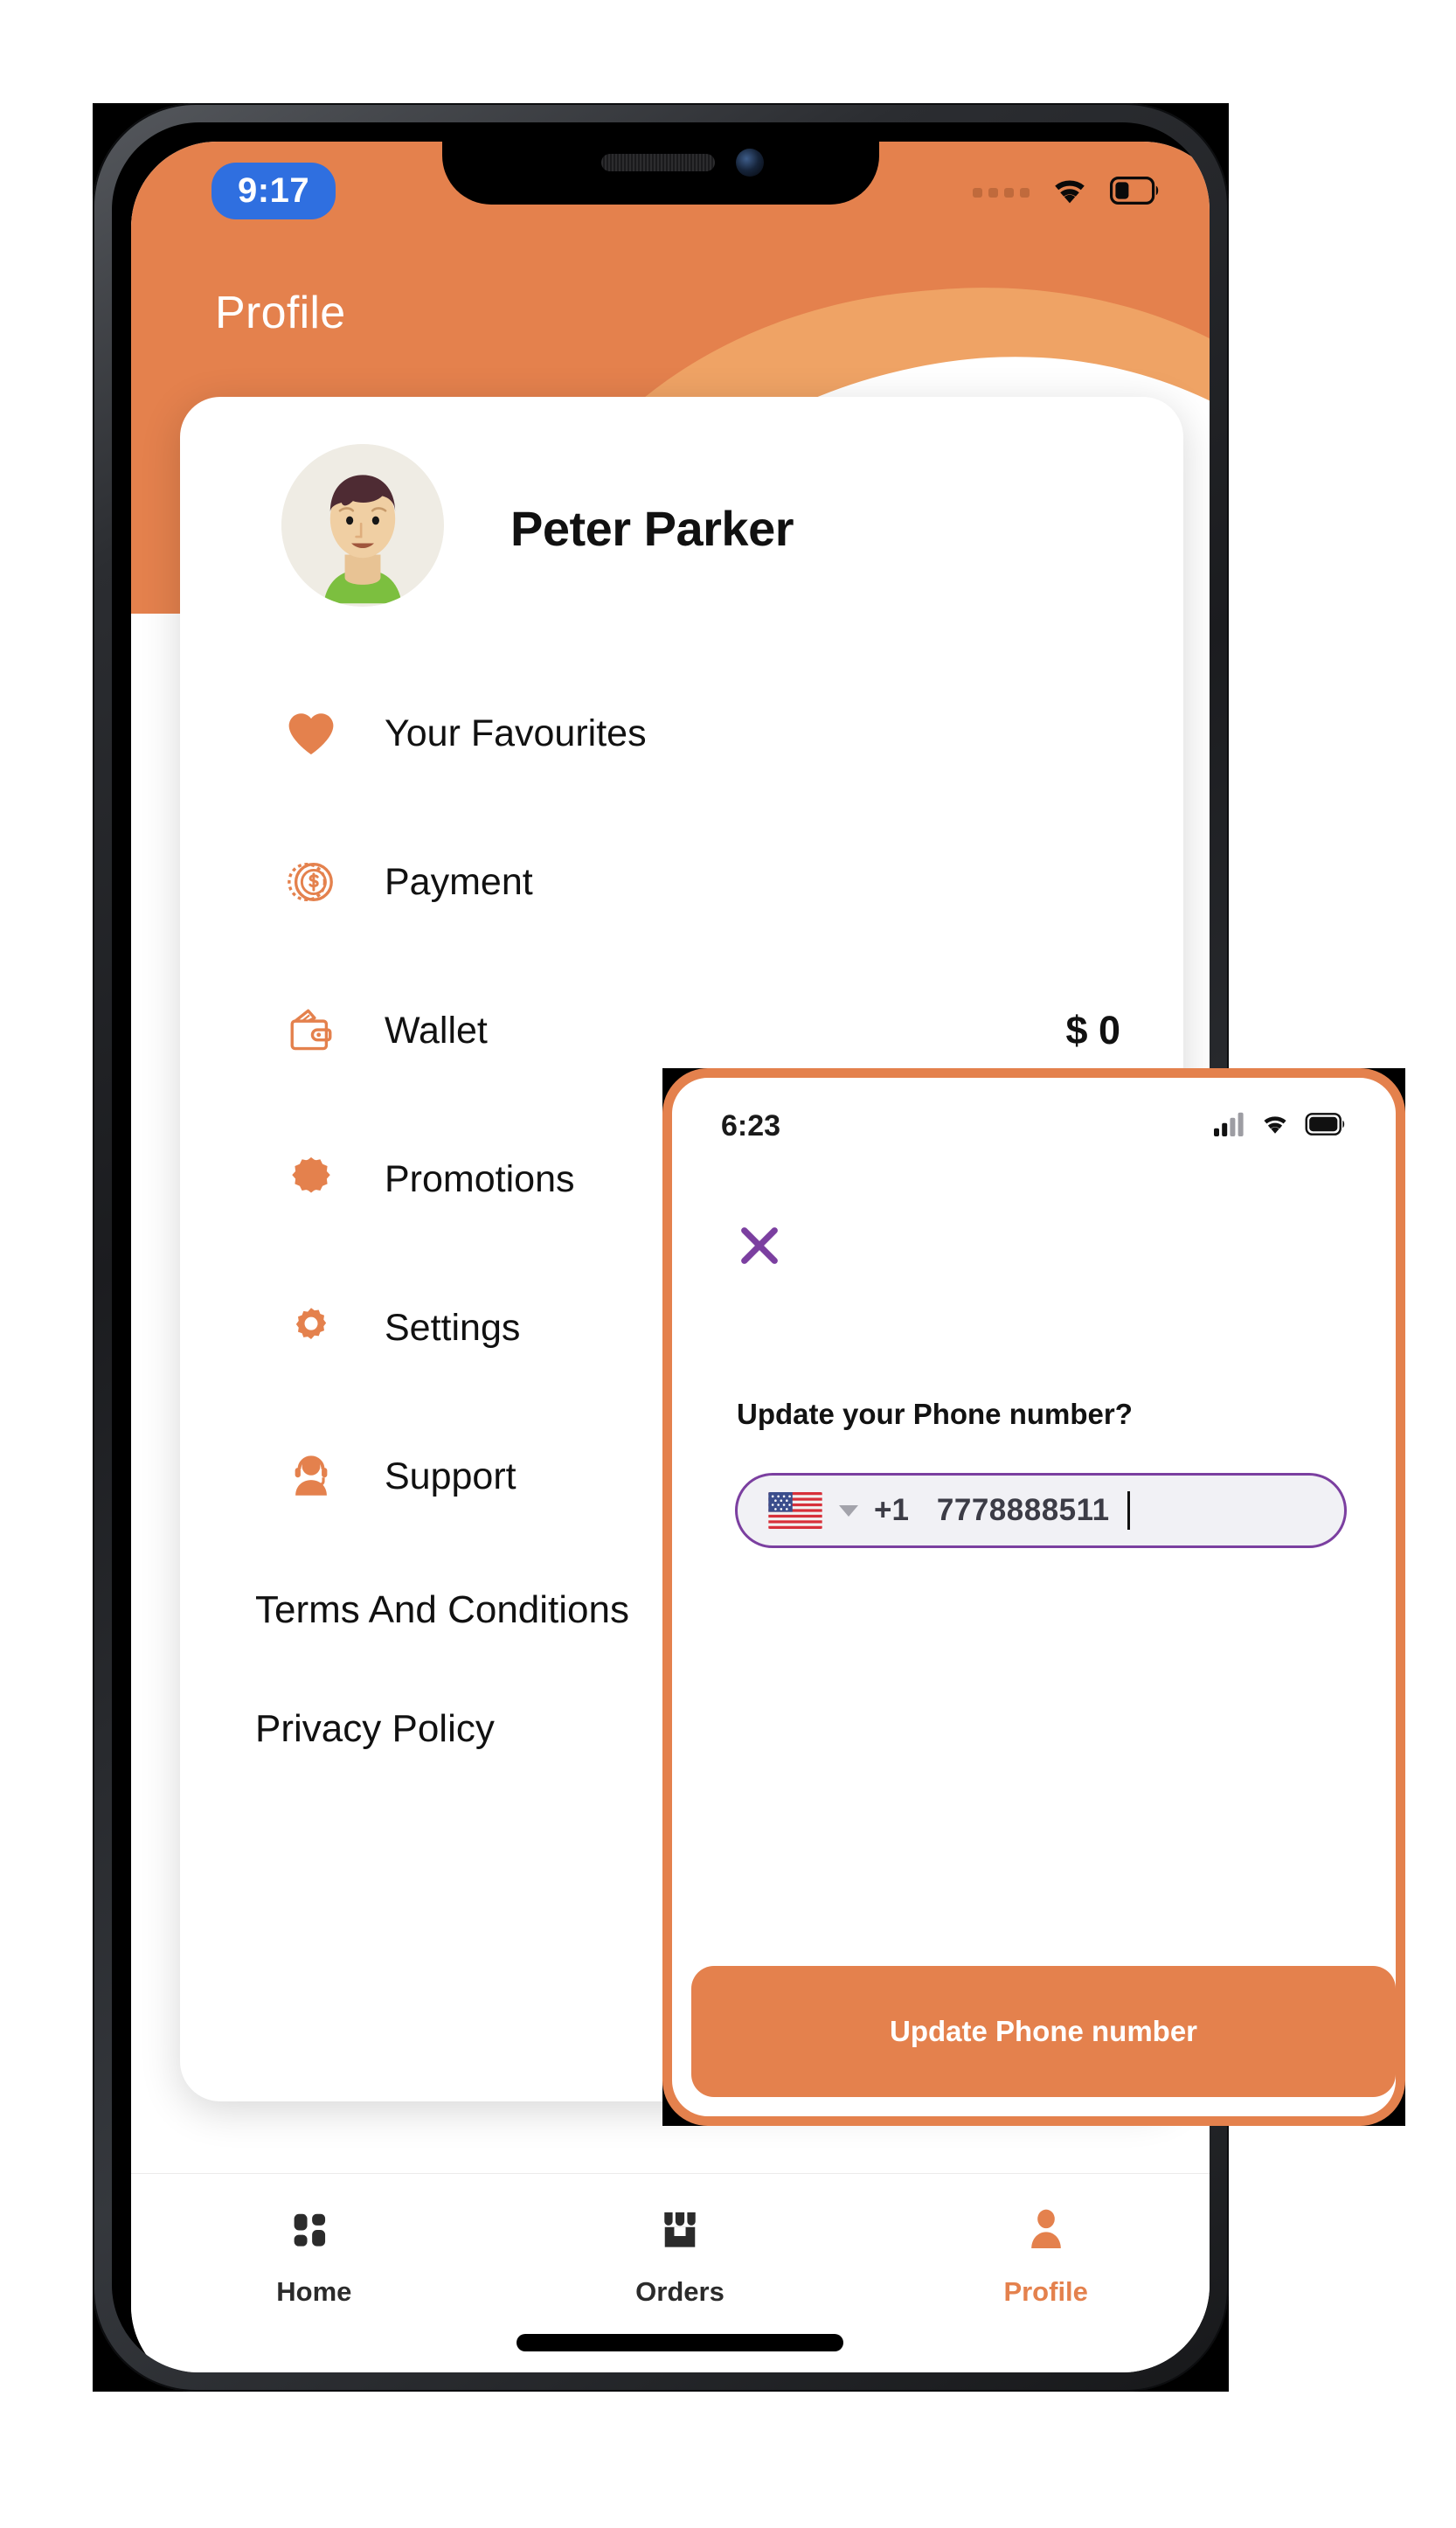  I want to click on support-icon, so click(311, 1476).